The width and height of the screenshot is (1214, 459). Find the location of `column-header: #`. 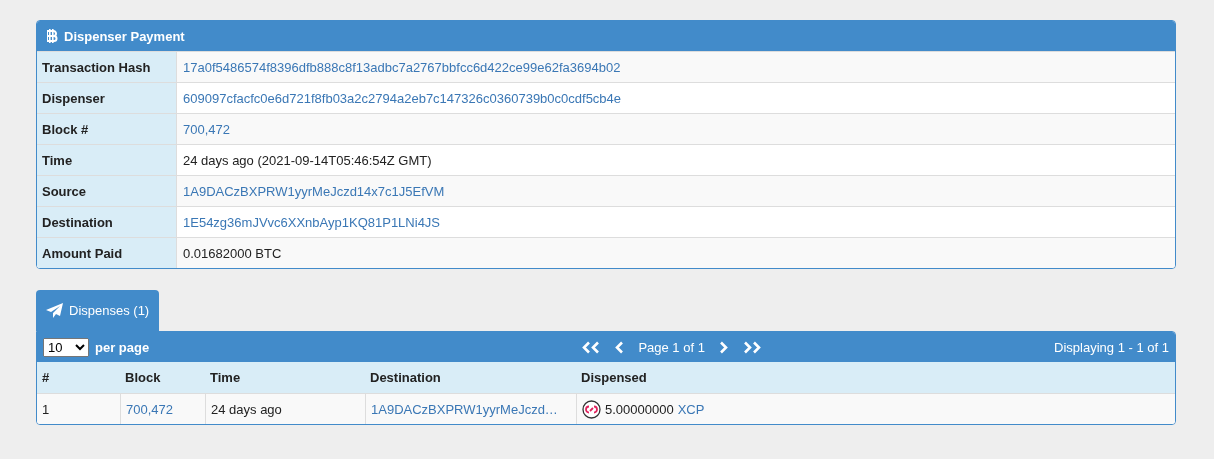

column-header: # is located at coordinates (78, 377).